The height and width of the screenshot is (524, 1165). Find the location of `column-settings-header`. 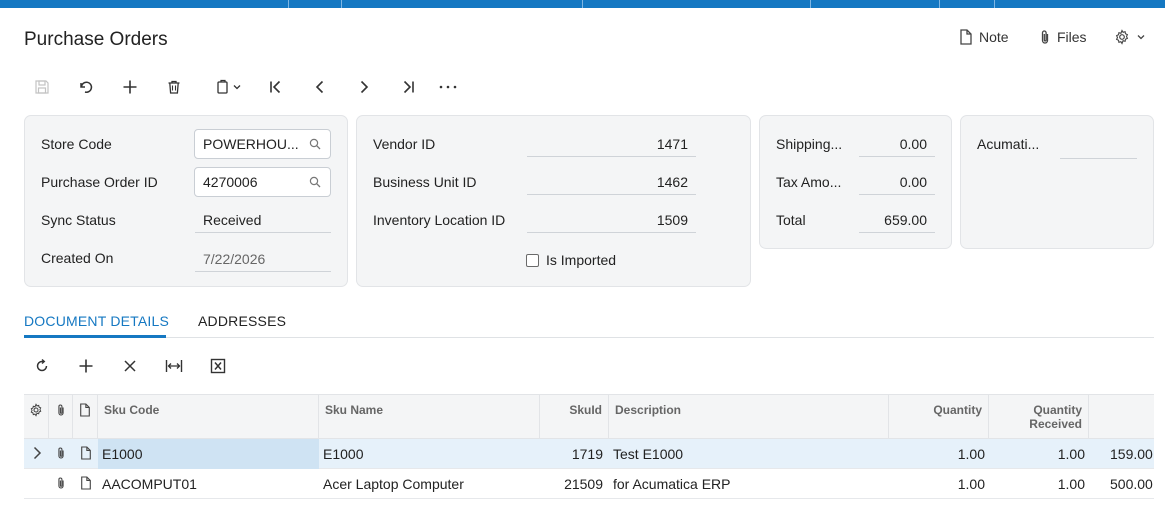

column-settings-header is located at coordinates (36, 417).